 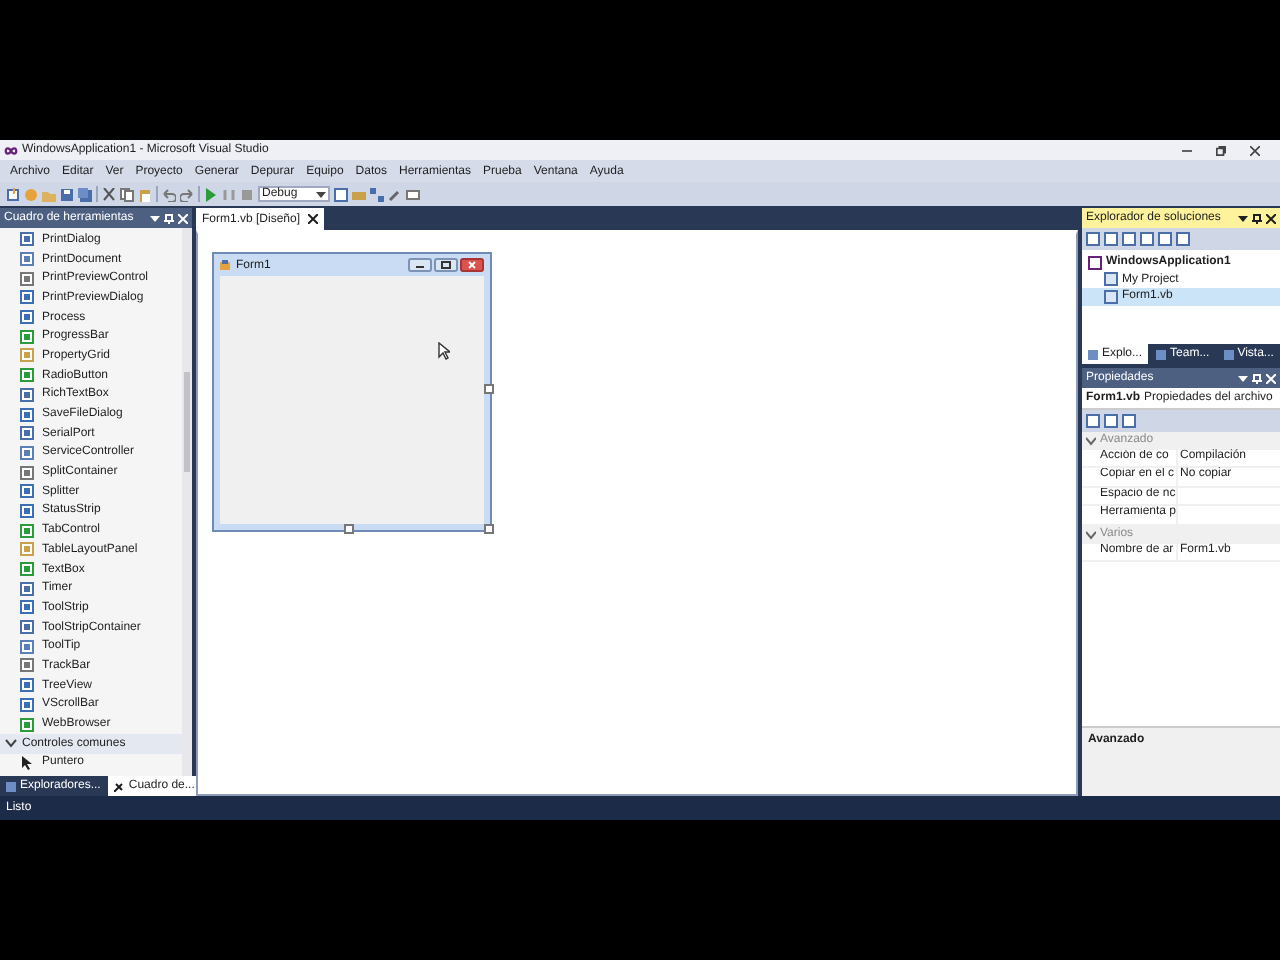 I want to click on copy-icon, so click(x=127, y=194).